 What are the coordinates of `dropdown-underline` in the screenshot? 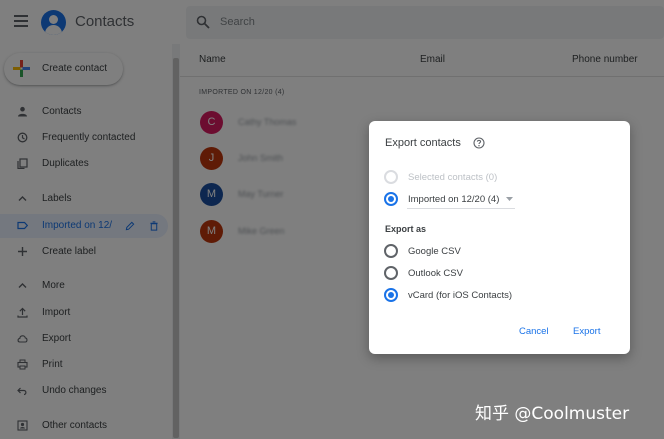 It's located at (461, 208).